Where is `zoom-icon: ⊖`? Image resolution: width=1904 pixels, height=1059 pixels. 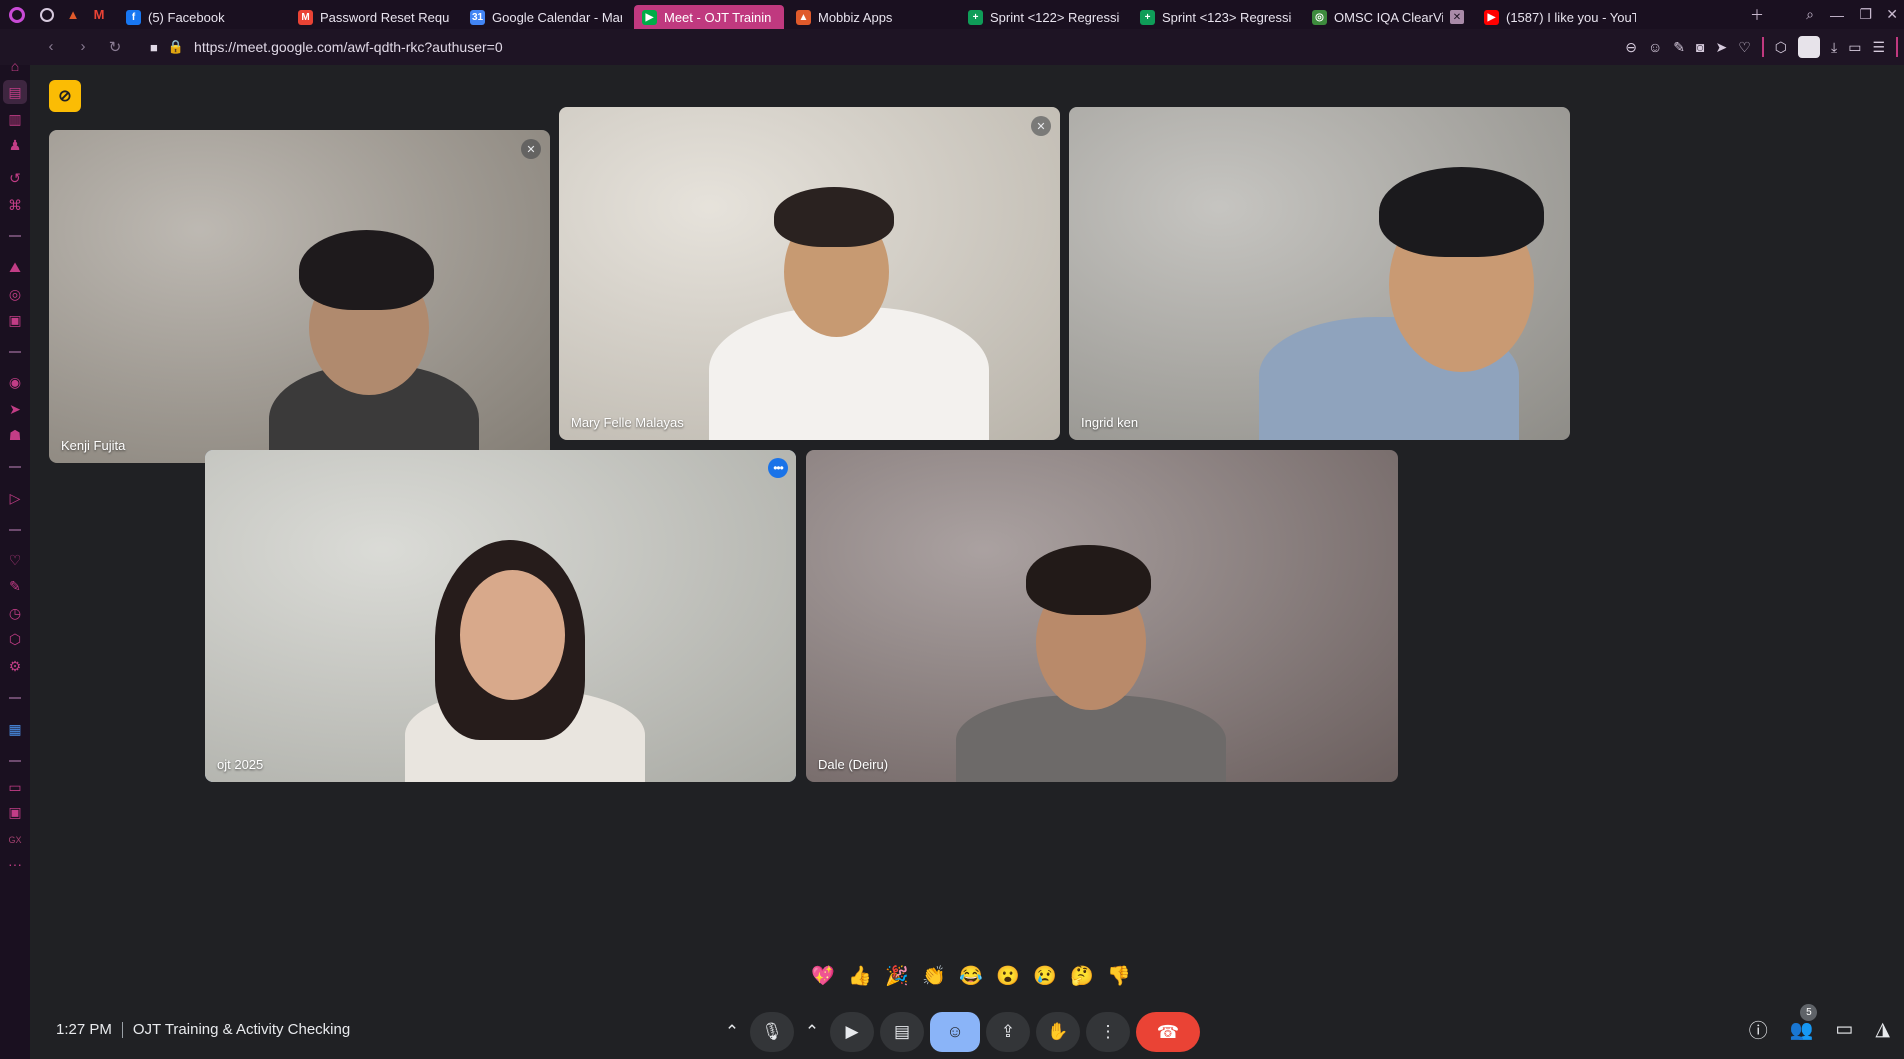 zoom-icon: ⊖ is located at coordinates (1631, 47).